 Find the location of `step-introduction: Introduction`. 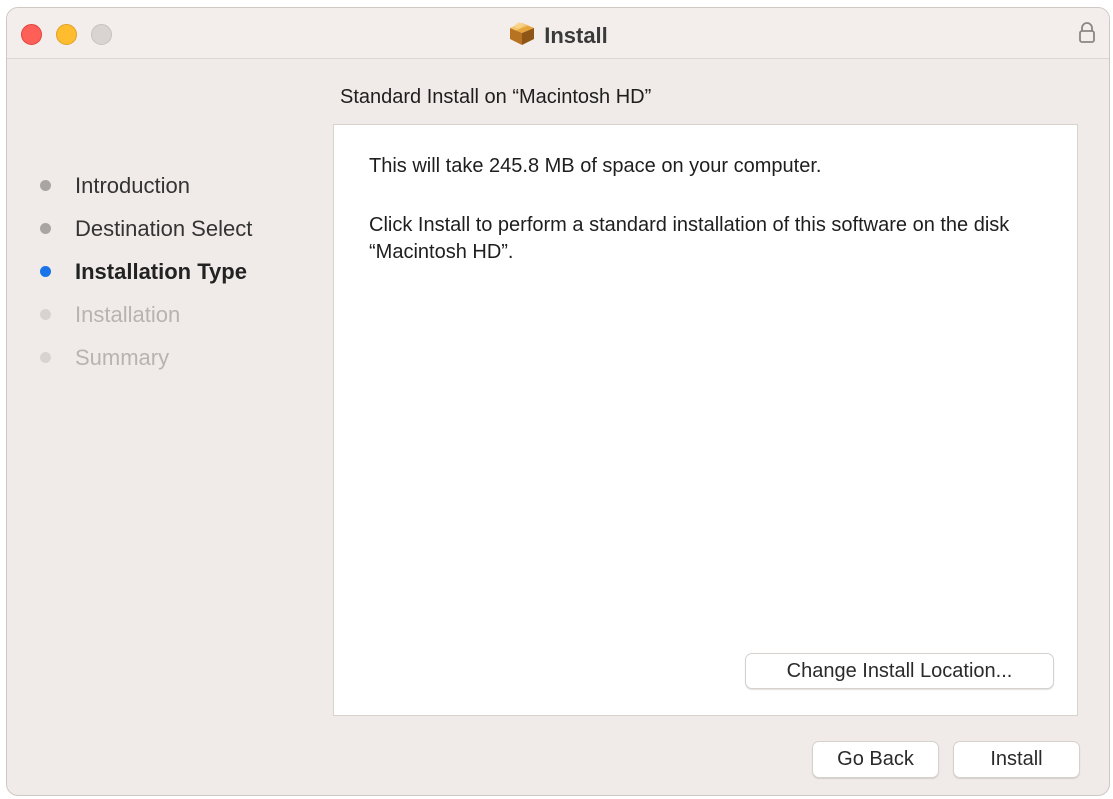

step-introduction: Introduction is located at coordinates (146, 185).